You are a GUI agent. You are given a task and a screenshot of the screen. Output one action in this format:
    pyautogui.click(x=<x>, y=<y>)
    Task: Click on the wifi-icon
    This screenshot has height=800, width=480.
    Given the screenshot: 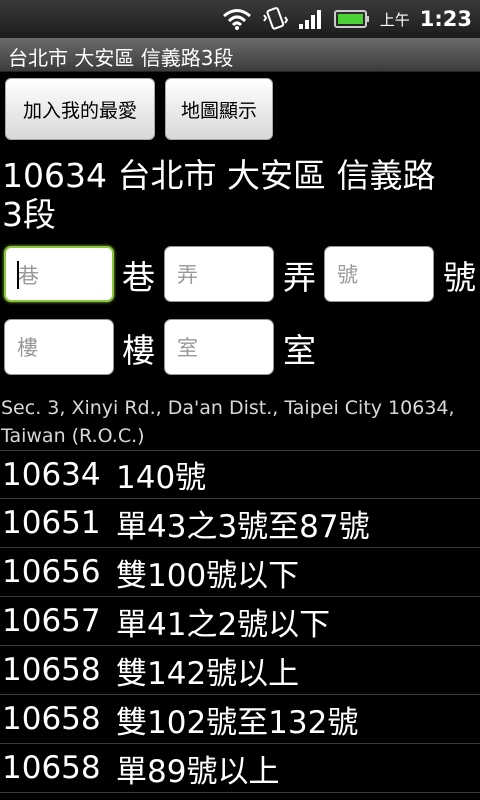 What is the action you would take?
    pyautogui.click(x=236, y=19)
    